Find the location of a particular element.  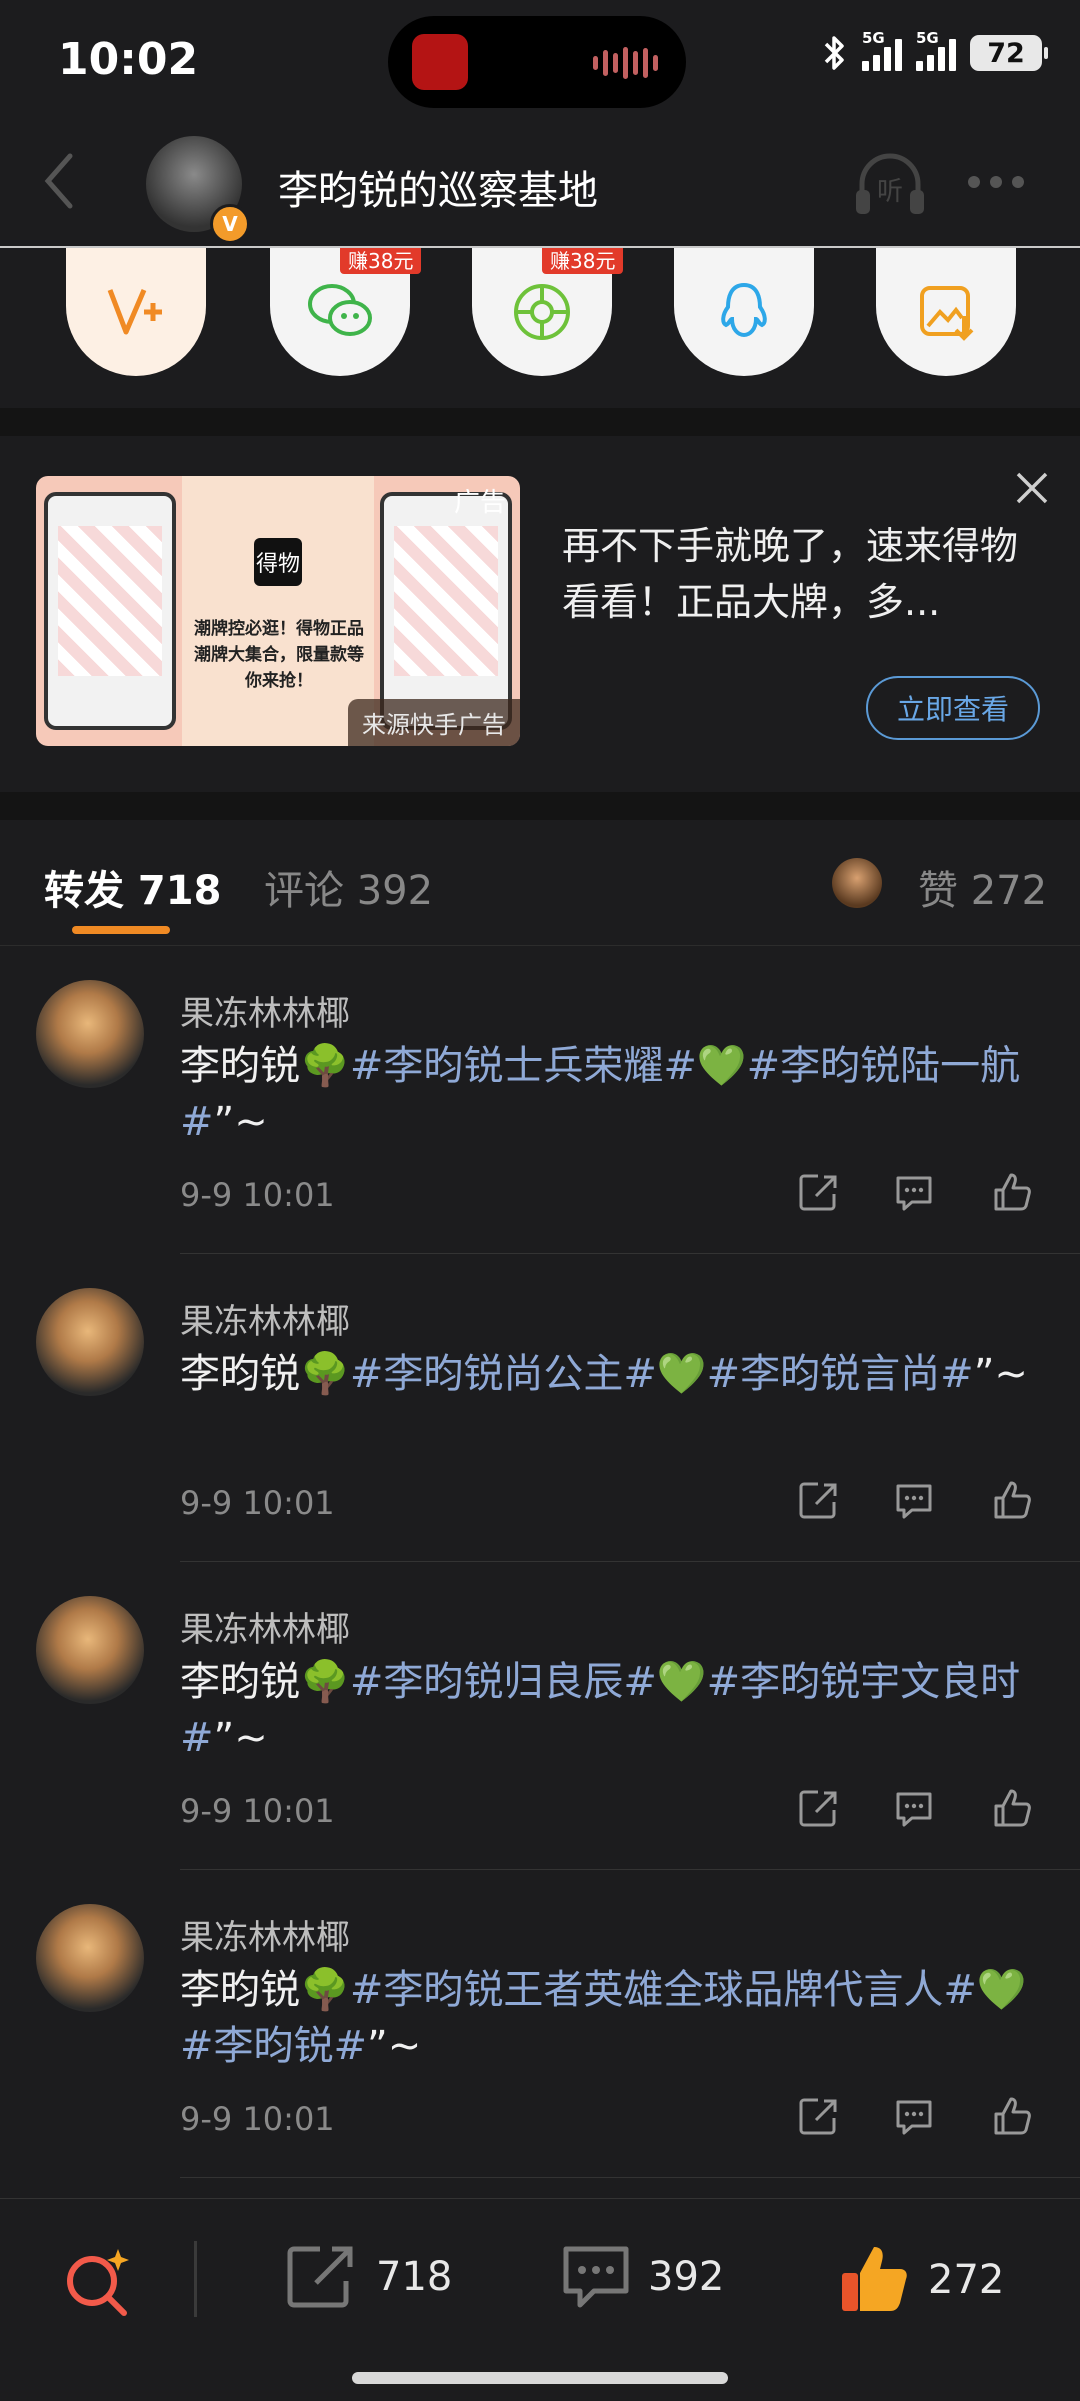

topic-link: #李昀锐王者英雄全球品牌代言人# is located at coordinates (663, 1990).